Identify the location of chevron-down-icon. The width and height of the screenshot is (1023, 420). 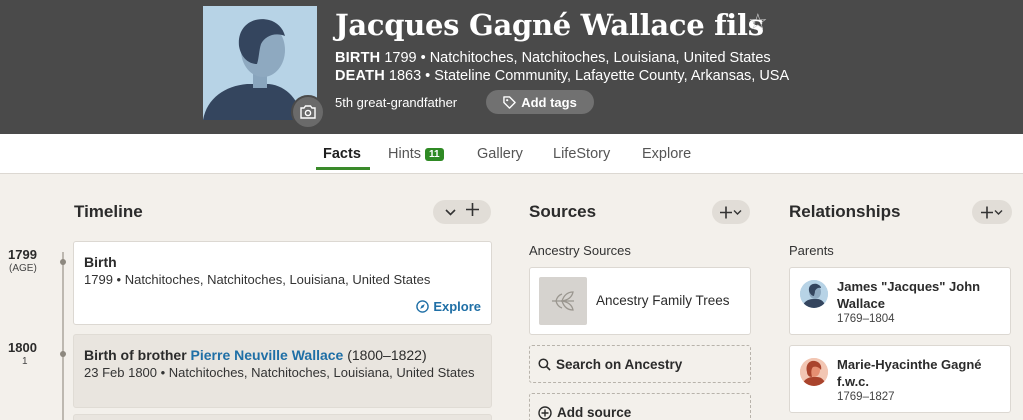
(450, 212).